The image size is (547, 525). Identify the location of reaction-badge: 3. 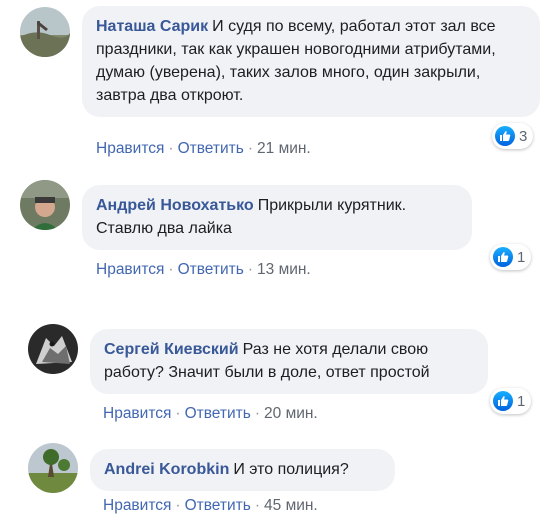
(513, 136).